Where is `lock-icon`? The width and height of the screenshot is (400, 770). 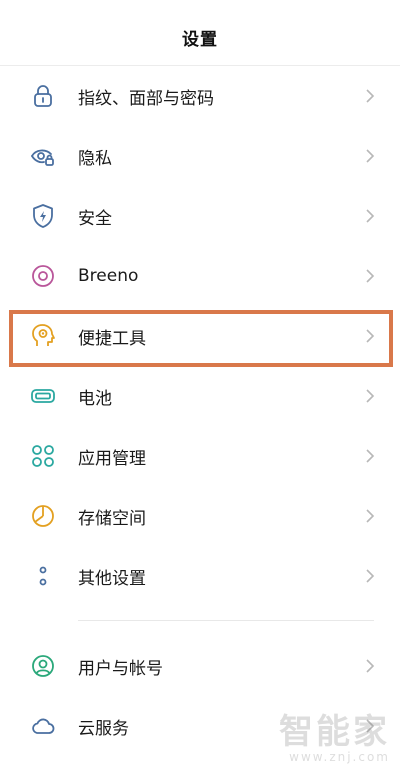
lock-icon is located at coordinates (43, 96).